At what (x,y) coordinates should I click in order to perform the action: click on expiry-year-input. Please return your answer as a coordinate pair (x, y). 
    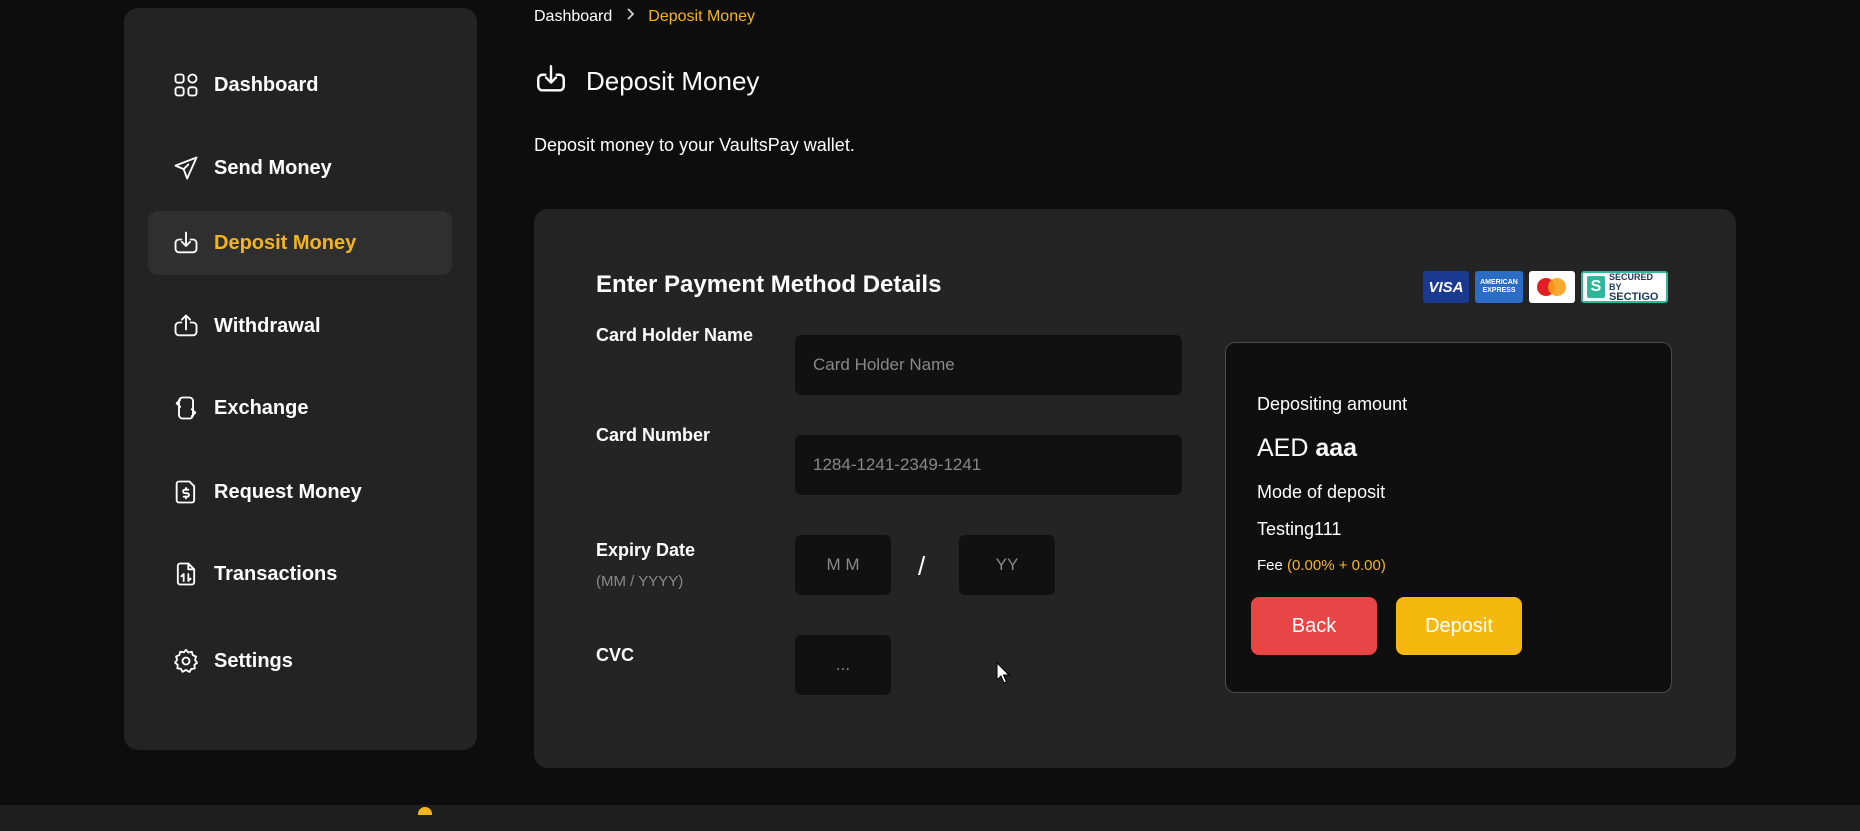
    Looking at the image, I should click on (1007, 565).